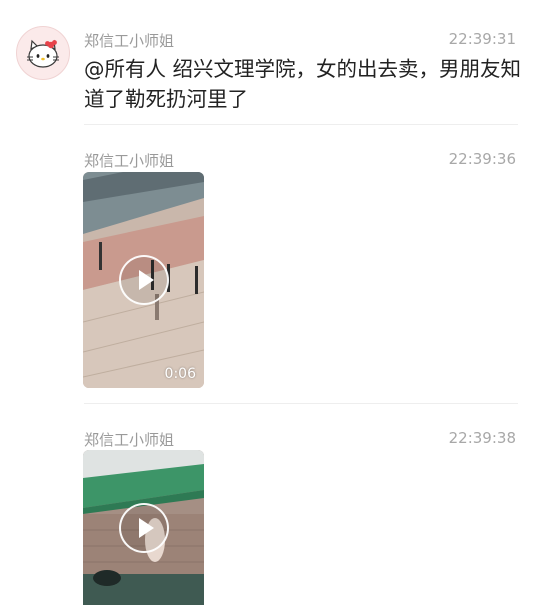 The image size is (534, 605). What do you see at coordinates (303, 84) in the screenshot?
I see `message-text: @所有人 绍兴文理学院，女的出去卖，男朋友知道了勒死扔河里了` at bounding box center [303, 84].